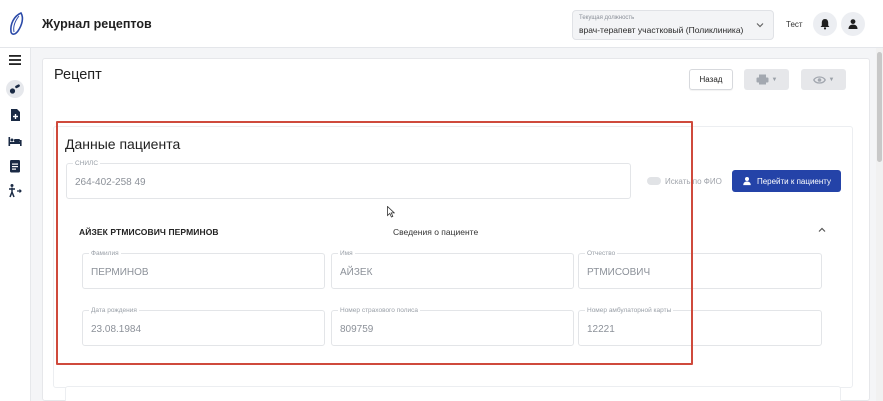 This screenshot has width=883, height=401. What do you see at coordinates (700, 269) in the screenshot?
I see `patronymic-field: Отчество РТМИСОВИЧ` at bounding box center [700, 269].